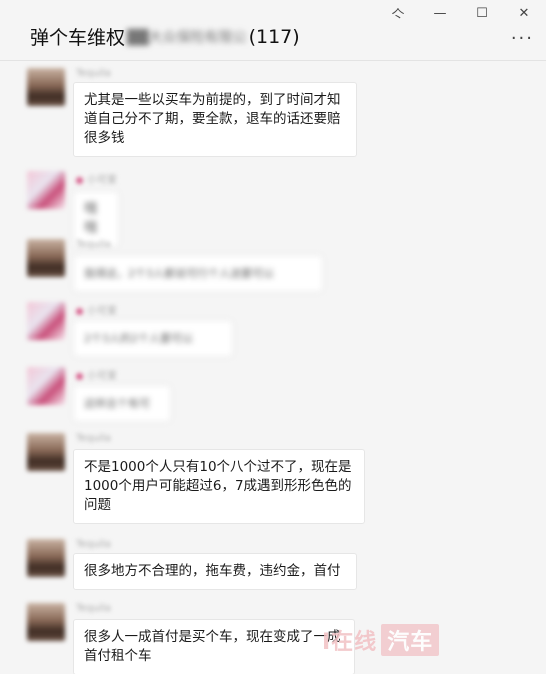  What do you see at coordinates (482, 13) in the screenshot?
I see `maximize-icon: ☐` at bounding box center [482, 13].